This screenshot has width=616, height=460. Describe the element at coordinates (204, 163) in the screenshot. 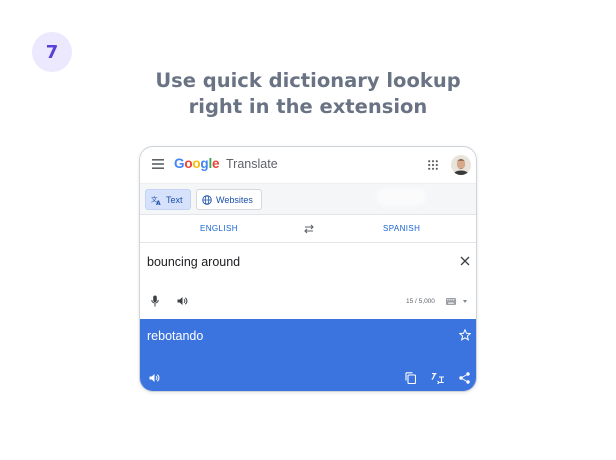

I see `logo-letter: g` at that location.